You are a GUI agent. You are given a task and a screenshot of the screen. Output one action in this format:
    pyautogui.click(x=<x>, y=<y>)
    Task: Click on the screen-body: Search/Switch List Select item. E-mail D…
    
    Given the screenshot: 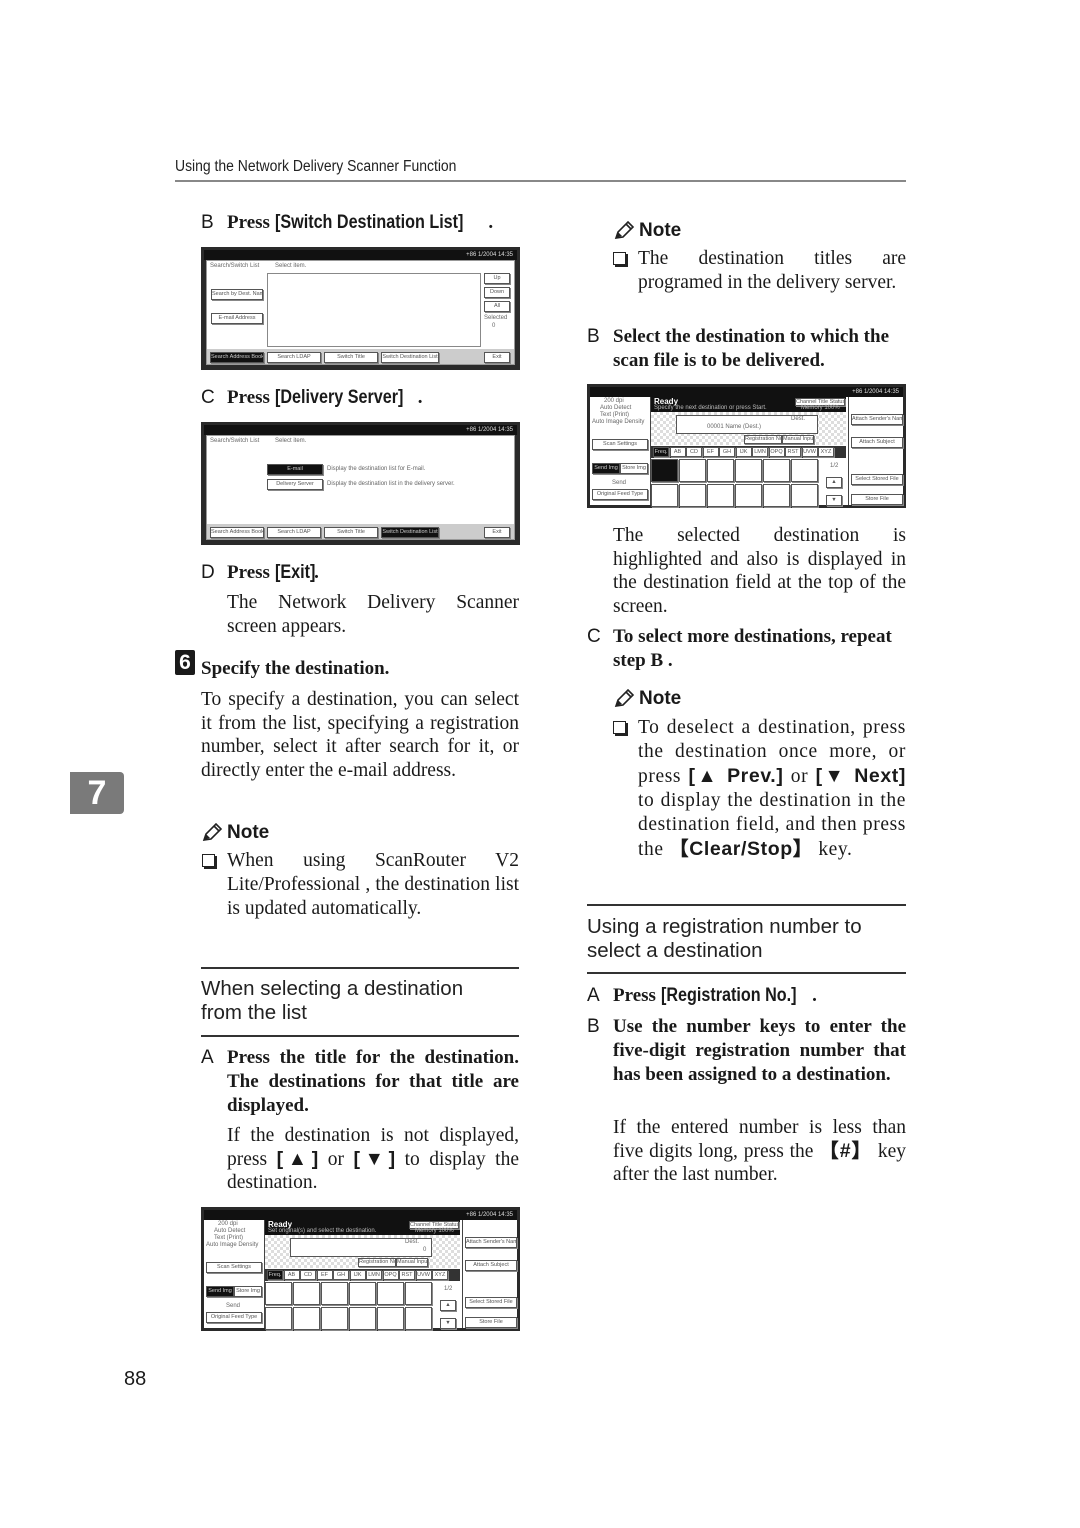 What is the action you would take?
    pyautogui.click(x=360, y=487)
    